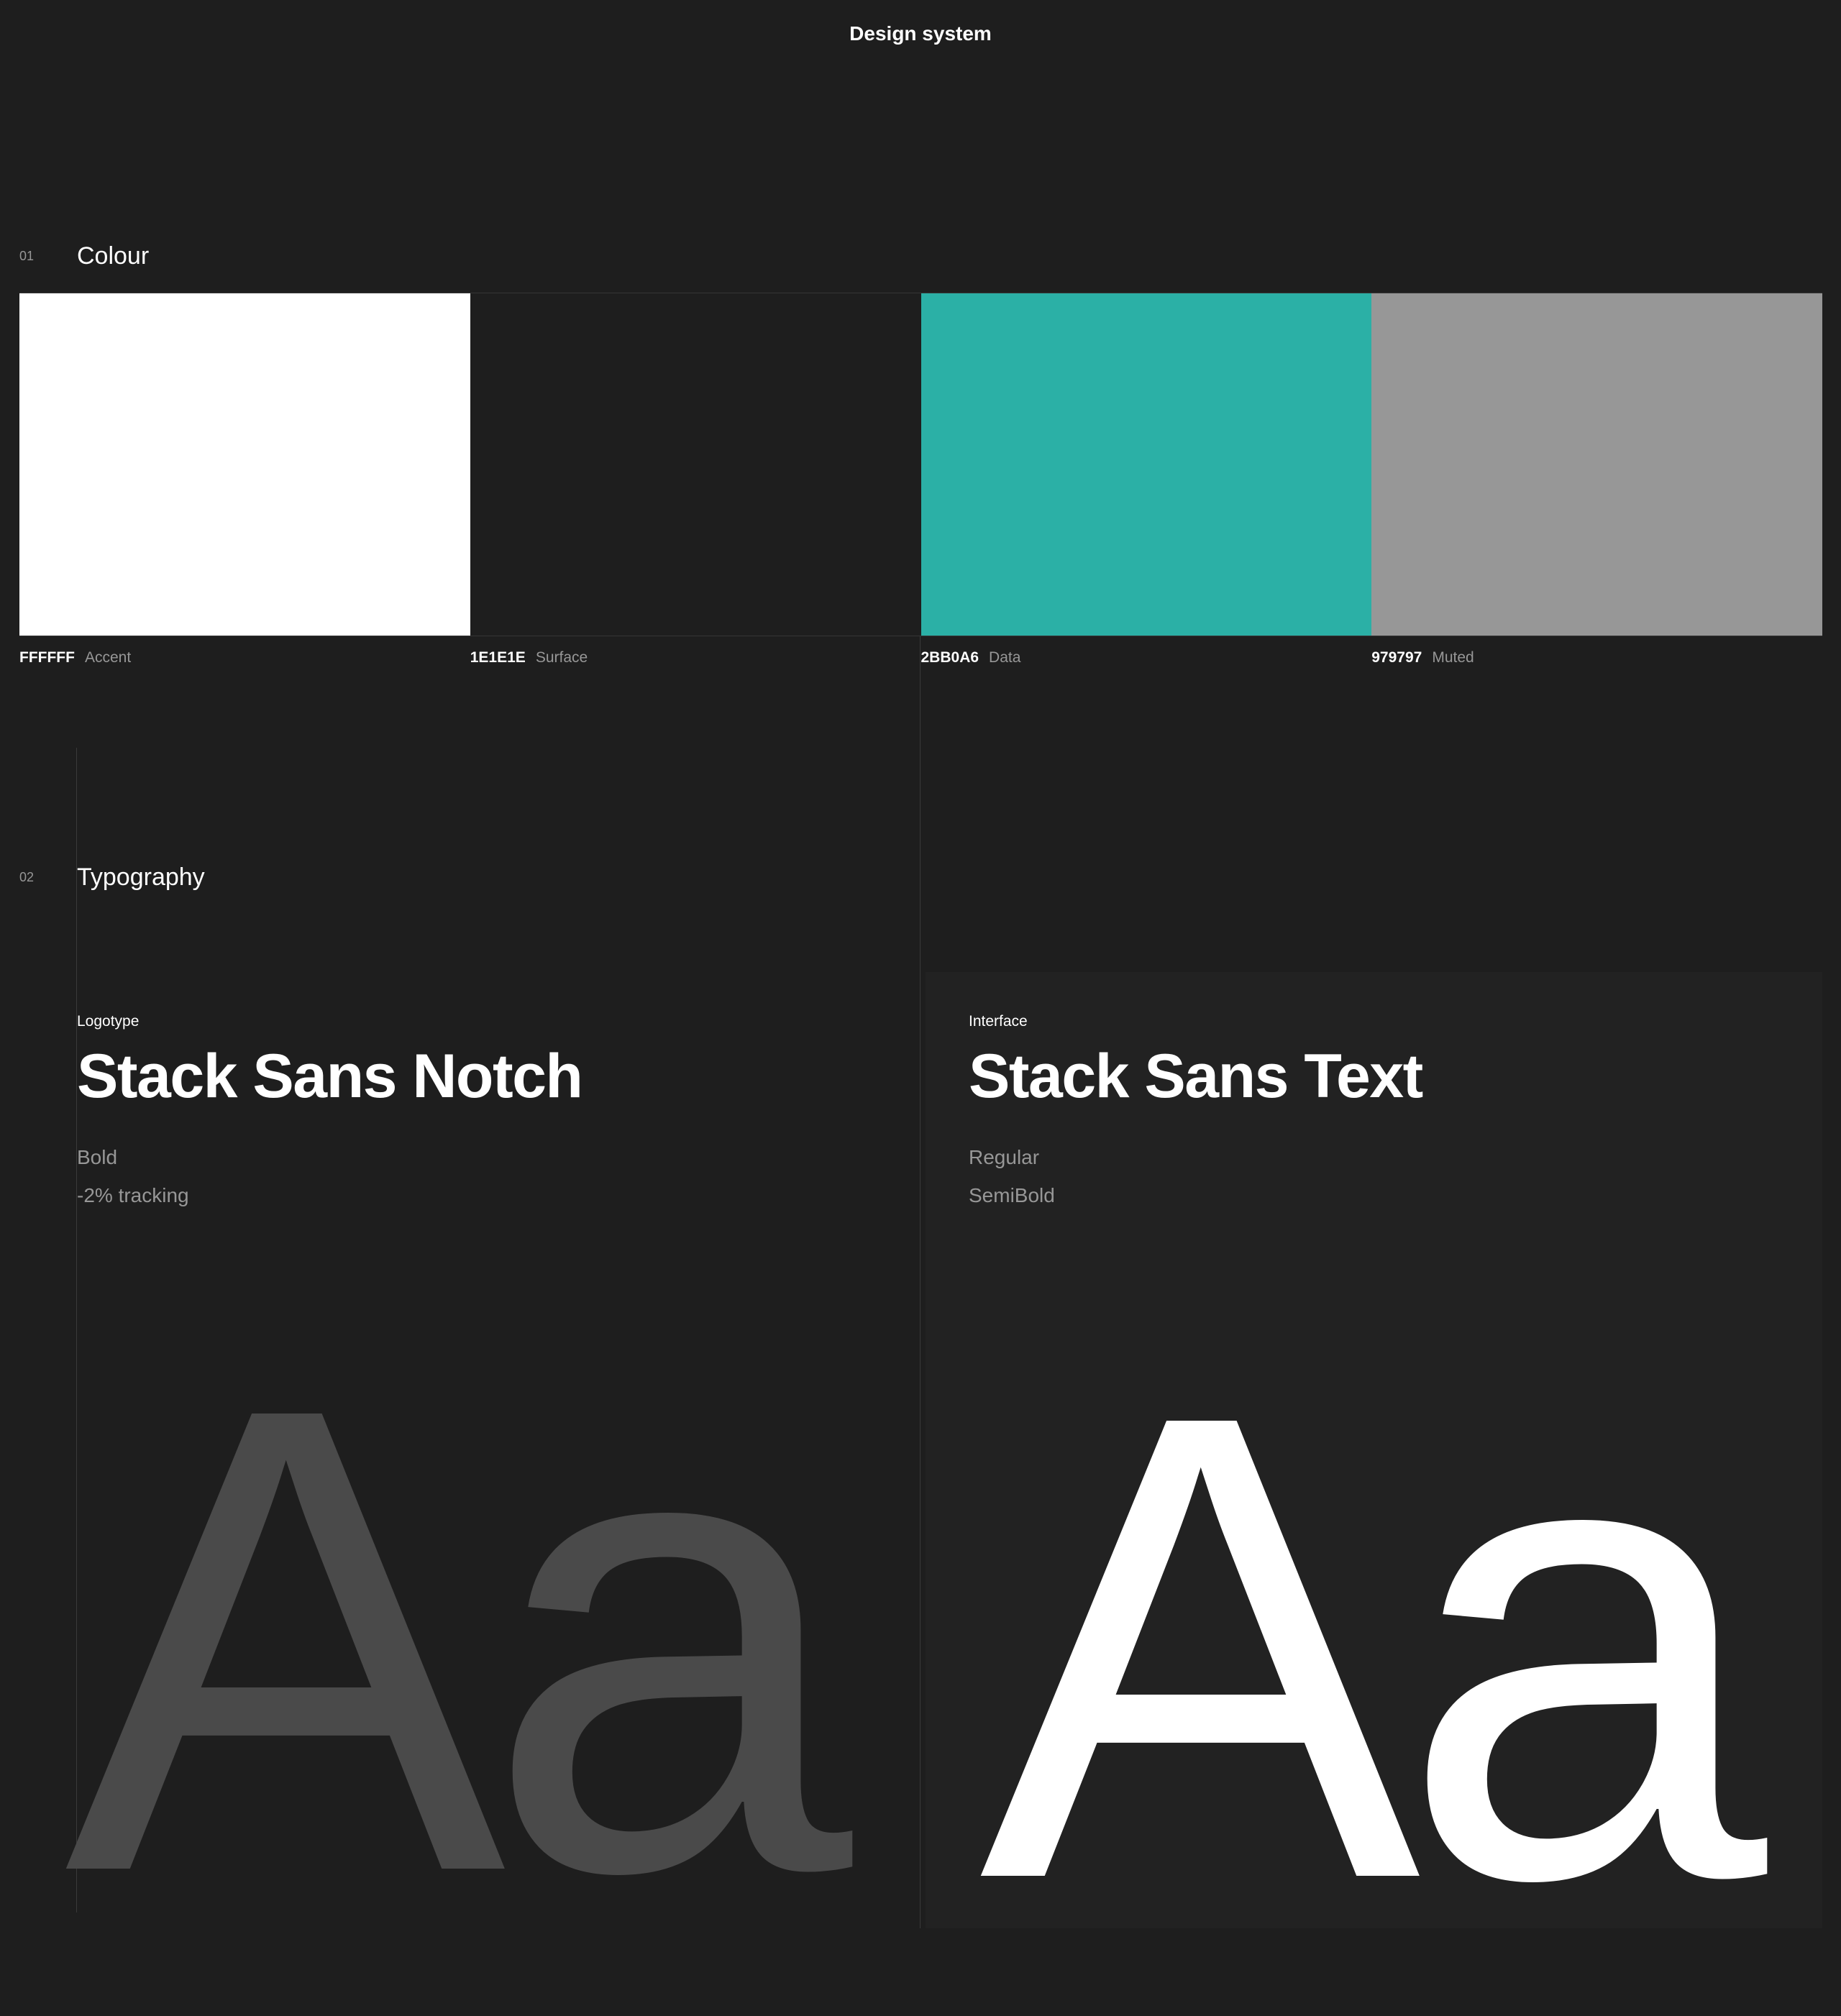  I want to click on swatch-hex: FFFFFF, so click(47, 657).